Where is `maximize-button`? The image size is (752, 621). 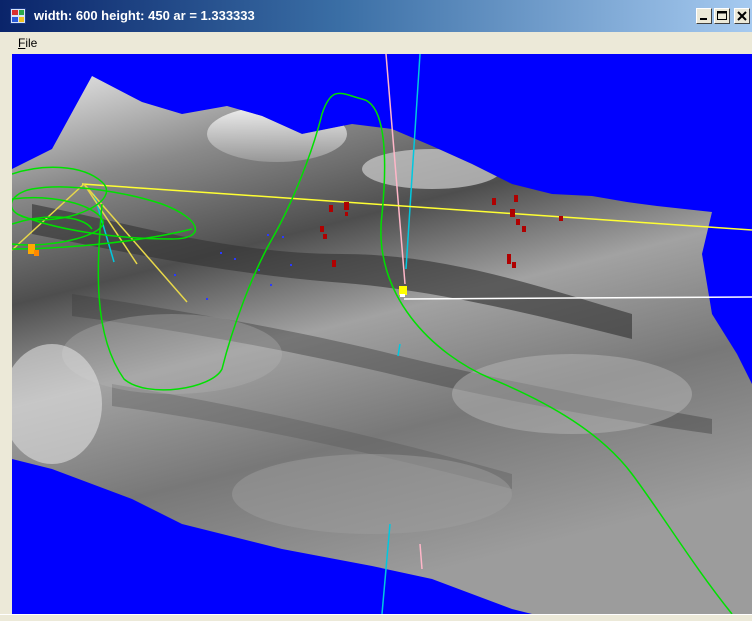 maximize-button is located at coordinates (722, 16).